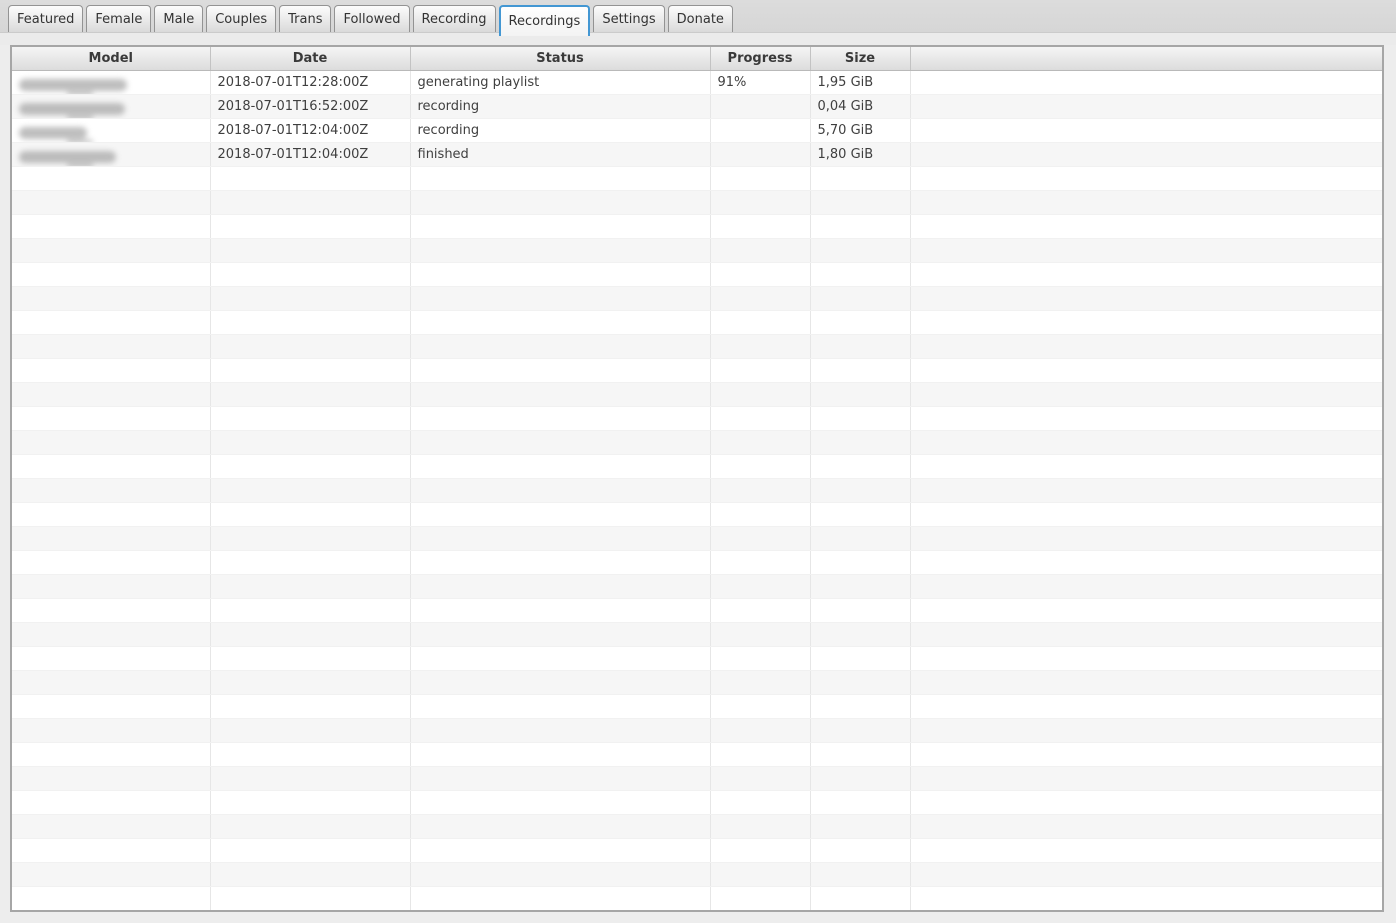 This screenshot has width=1396, height=923. I want to click on table-row: 2018-07-01T12:04:00Z recording 5,70 GiB, so click(697, 130).